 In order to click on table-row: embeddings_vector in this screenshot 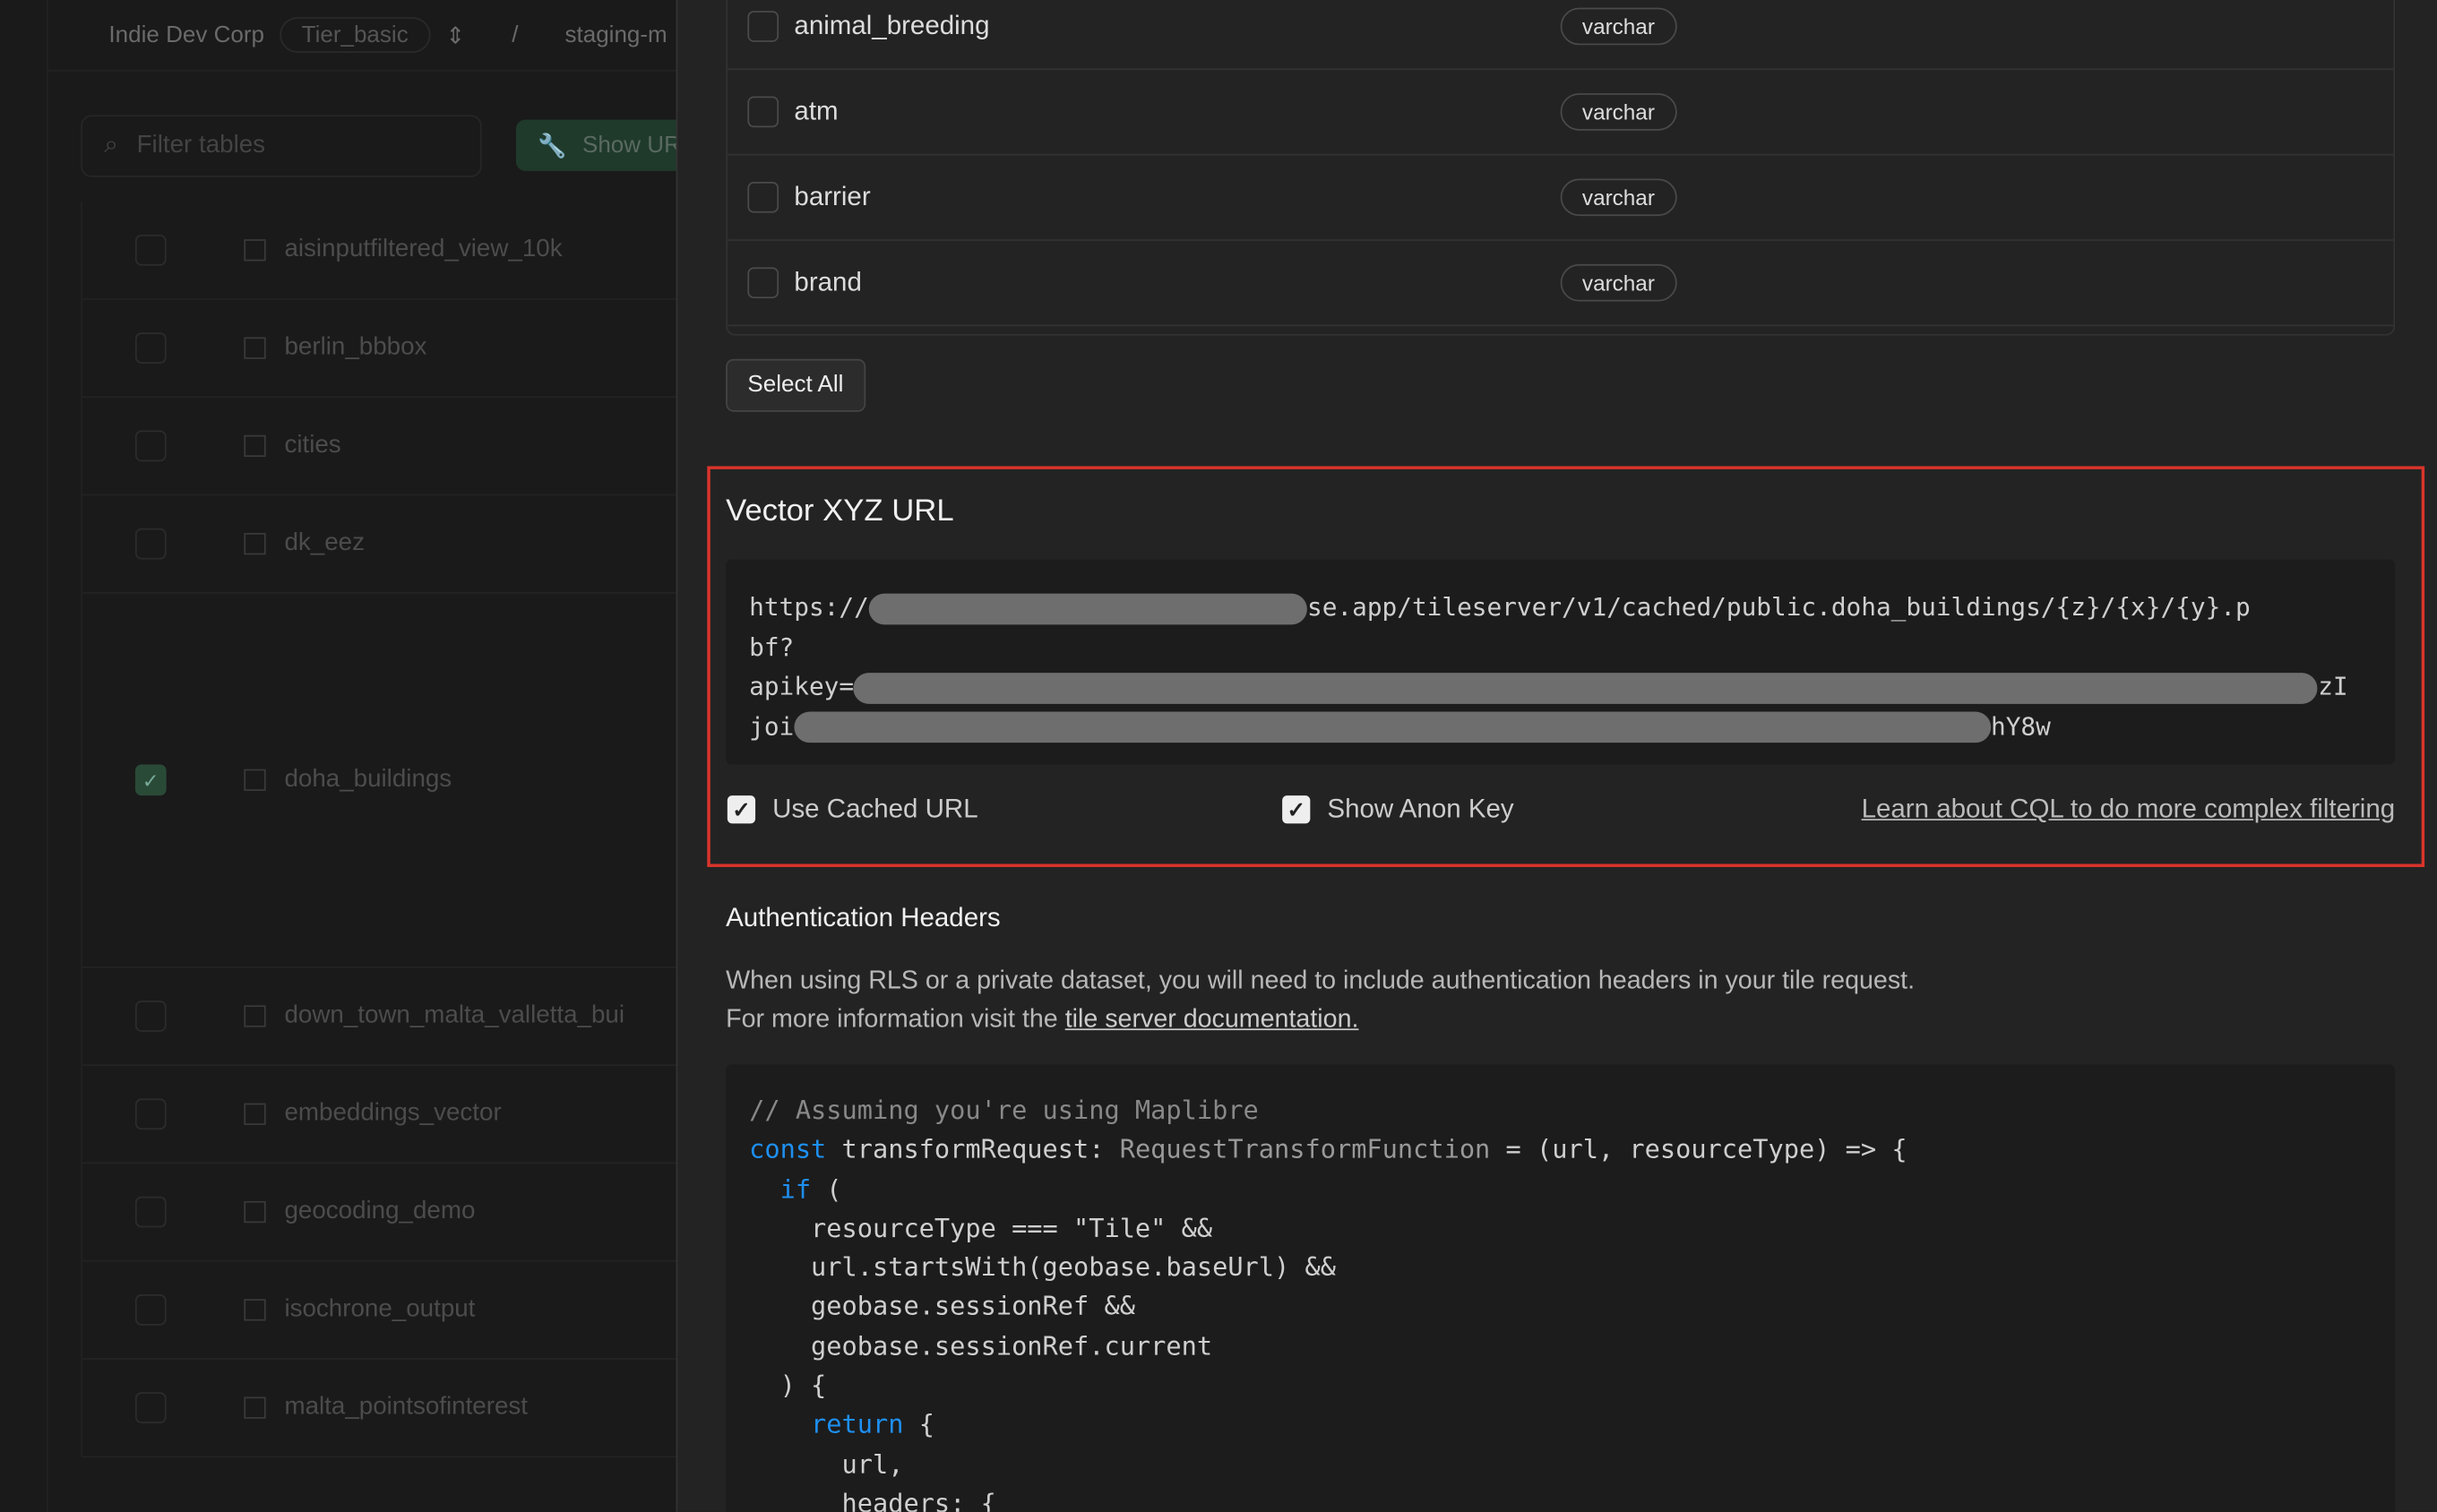, I will do `click(393, 1115)`.